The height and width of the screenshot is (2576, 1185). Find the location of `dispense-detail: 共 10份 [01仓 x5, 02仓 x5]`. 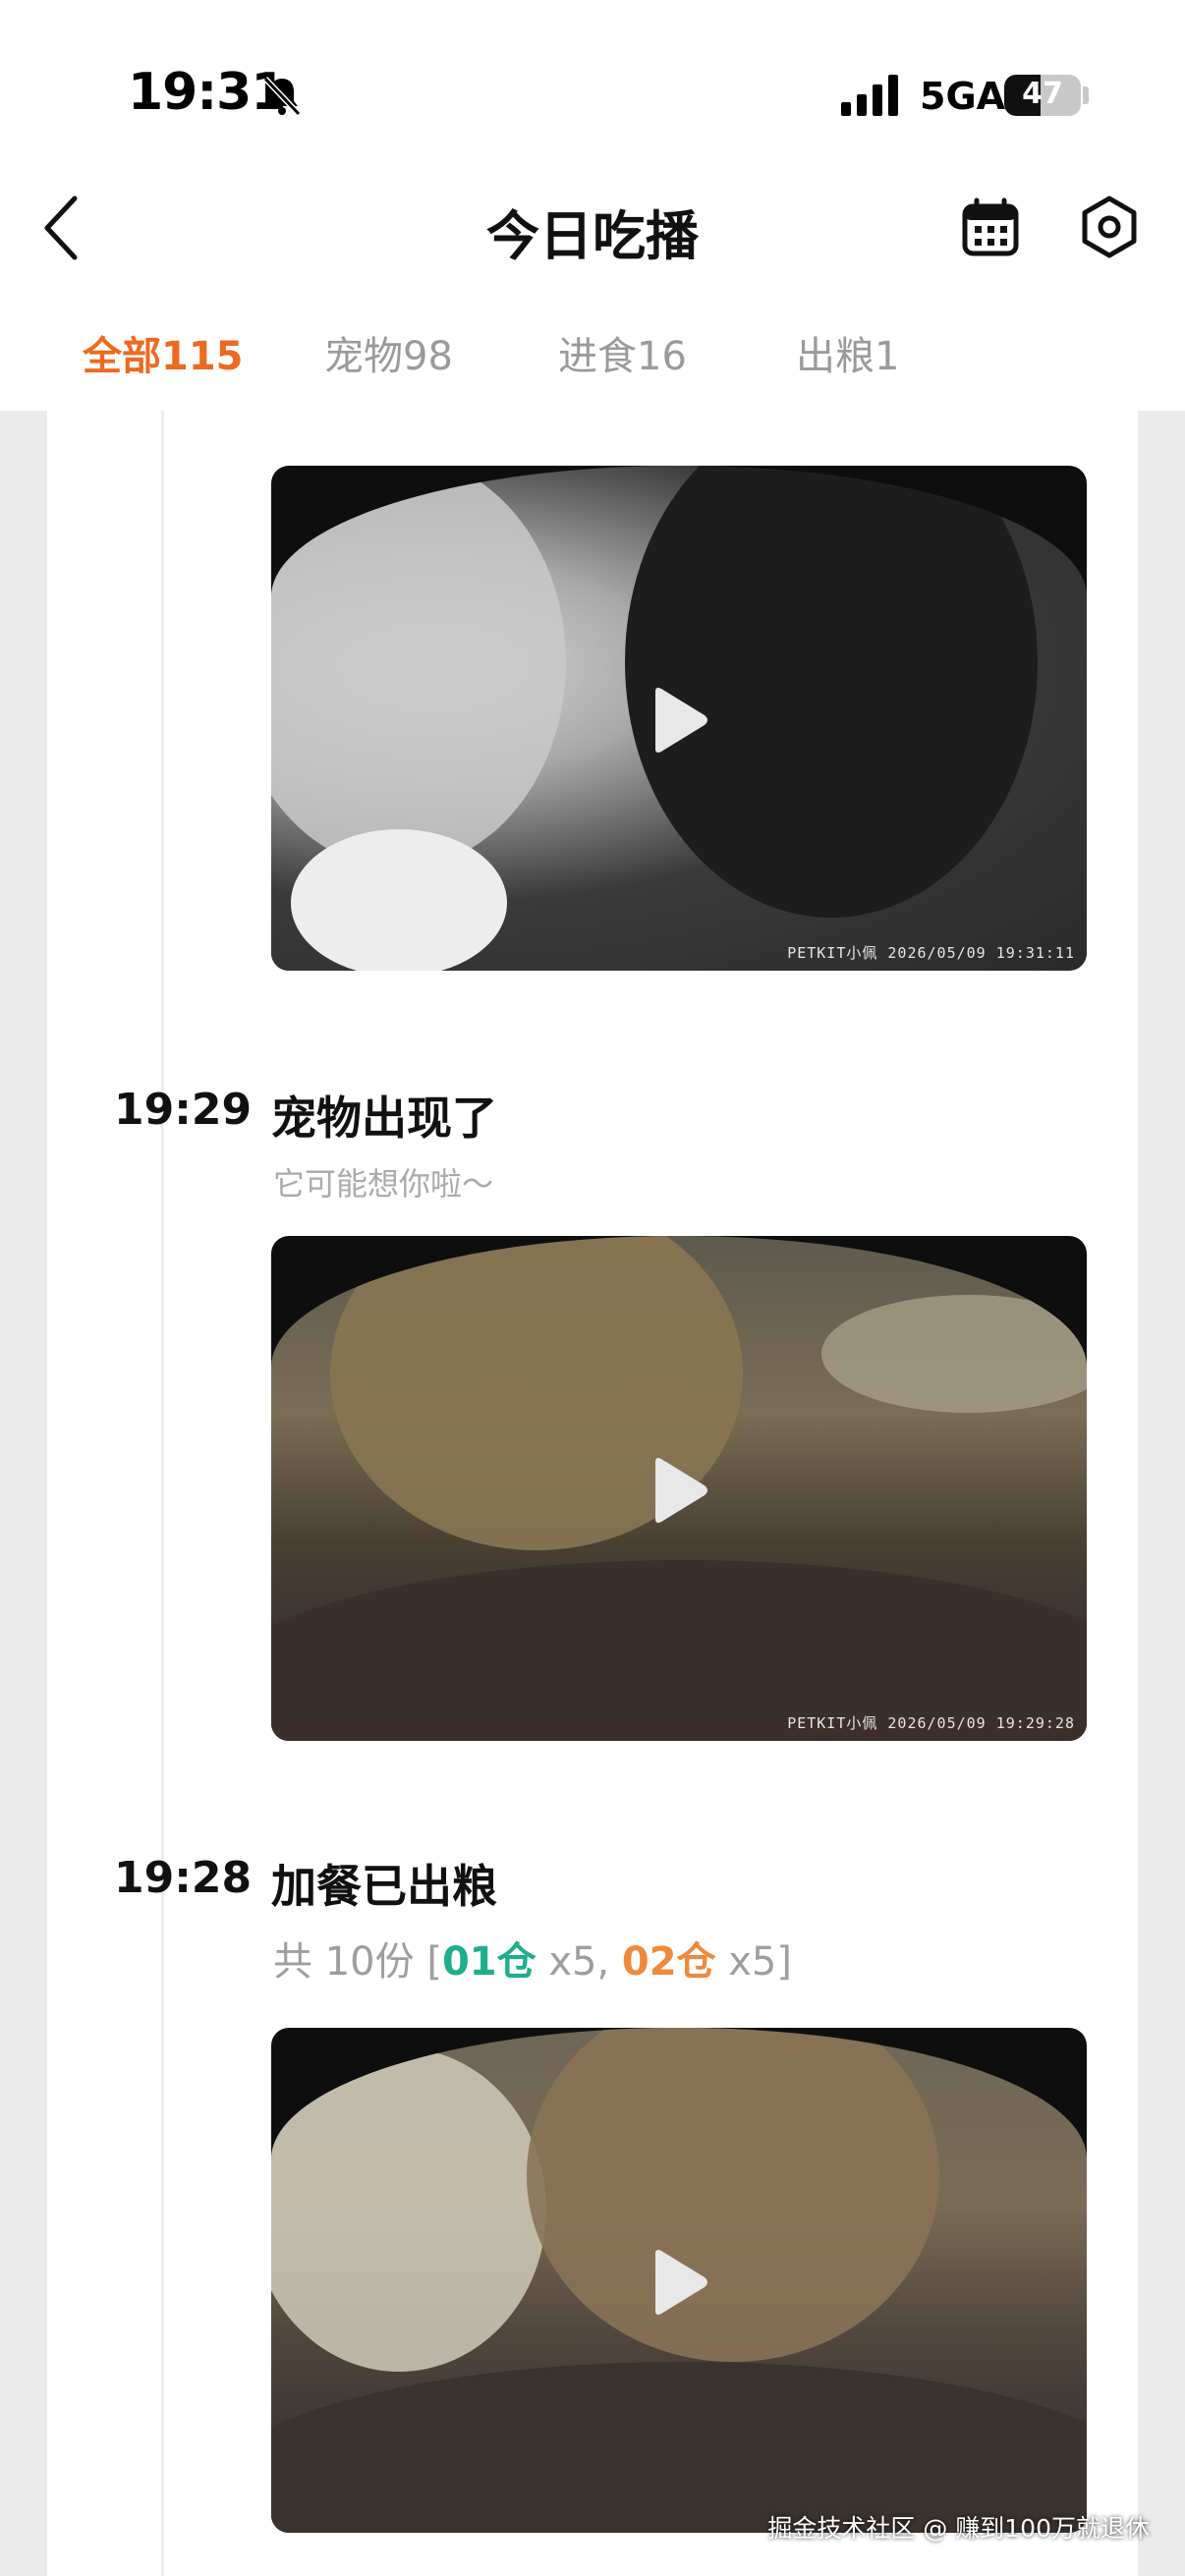

dispense-detail: 共 10份 [01仓 x5, 02仓 x5] is located at coordinates (532, 1958).